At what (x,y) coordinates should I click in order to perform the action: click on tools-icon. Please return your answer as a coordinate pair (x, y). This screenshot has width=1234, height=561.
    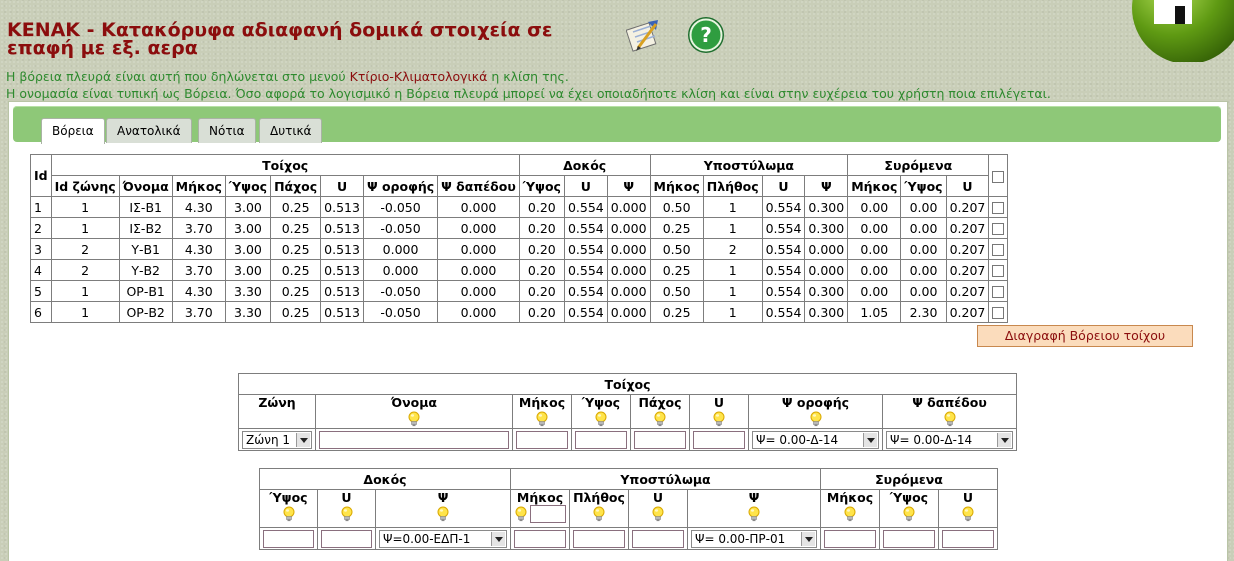
    Looking at the image, I should click on (643, 36).